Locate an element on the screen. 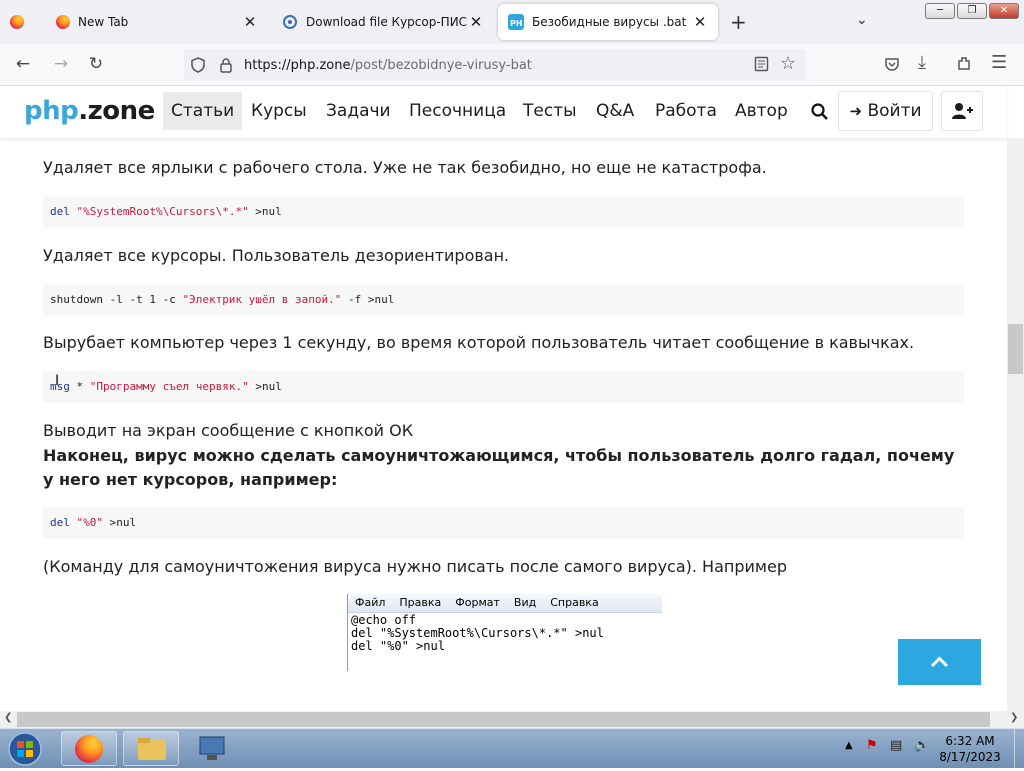 The width and height of the screenshot is (1024, 771). search-icon is located at coordinates (819, 111).